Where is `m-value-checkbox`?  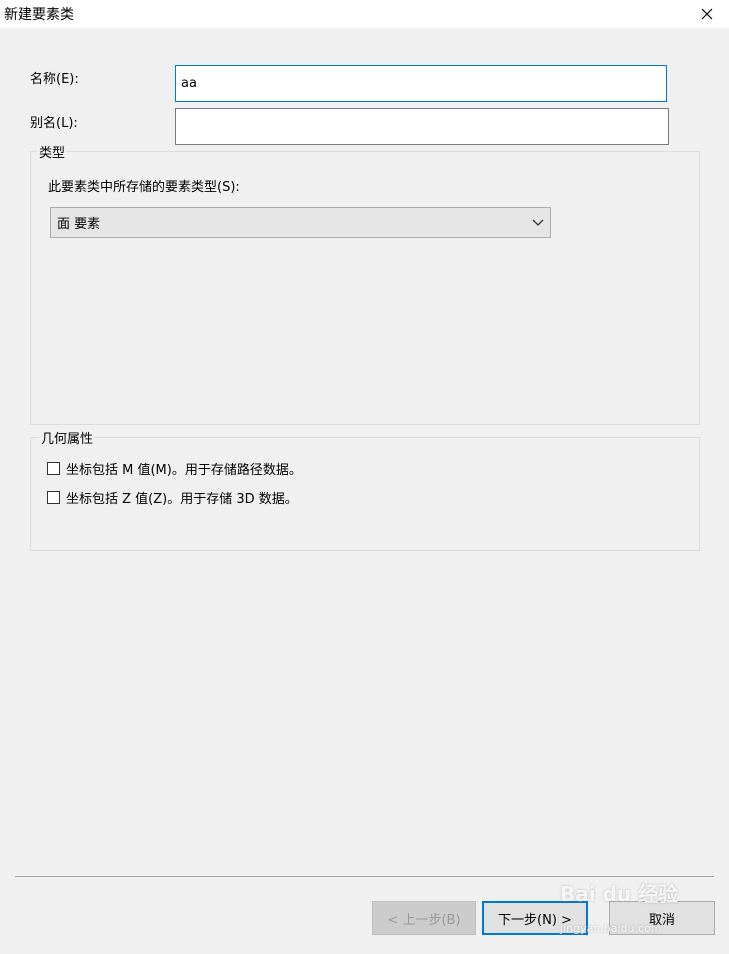 m-value-checkbox is located at coordinates (53, 468).